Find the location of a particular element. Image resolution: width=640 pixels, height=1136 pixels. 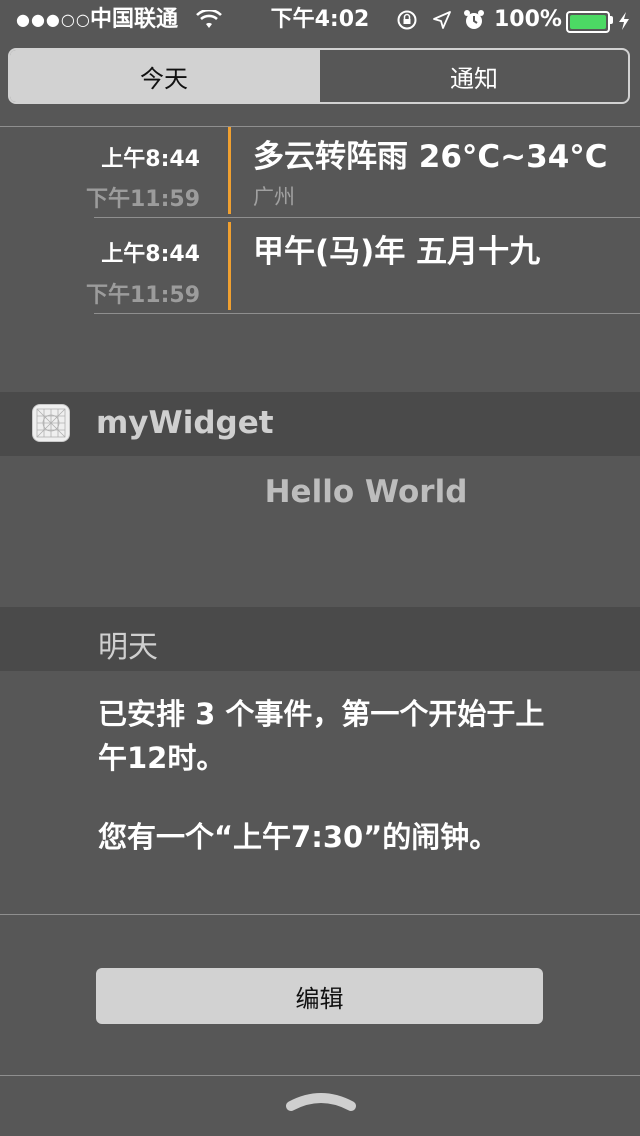

tomorrow-summary-line2: 午12时。 is located at coordinates (162, 758).